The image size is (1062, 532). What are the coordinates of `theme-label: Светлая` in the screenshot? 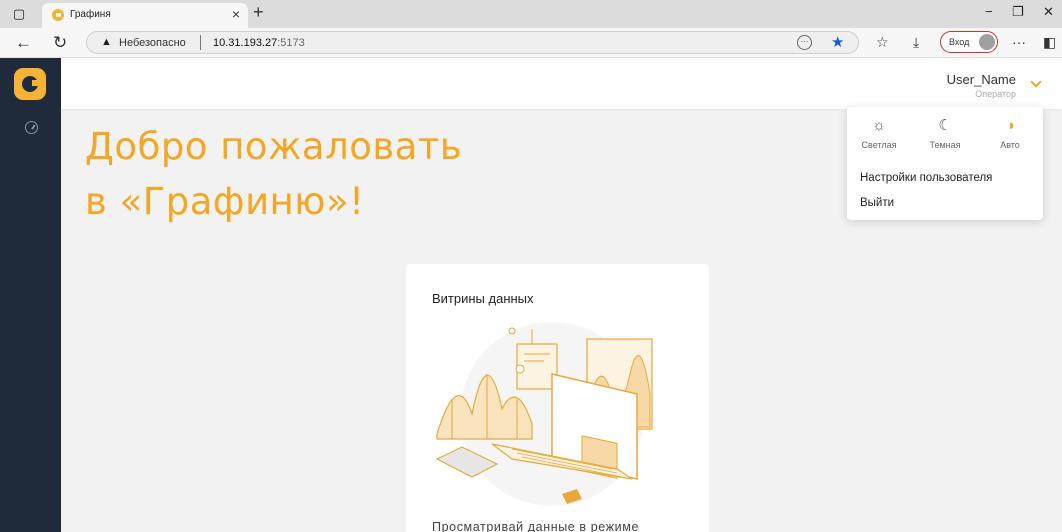 It's located at (879, 145).